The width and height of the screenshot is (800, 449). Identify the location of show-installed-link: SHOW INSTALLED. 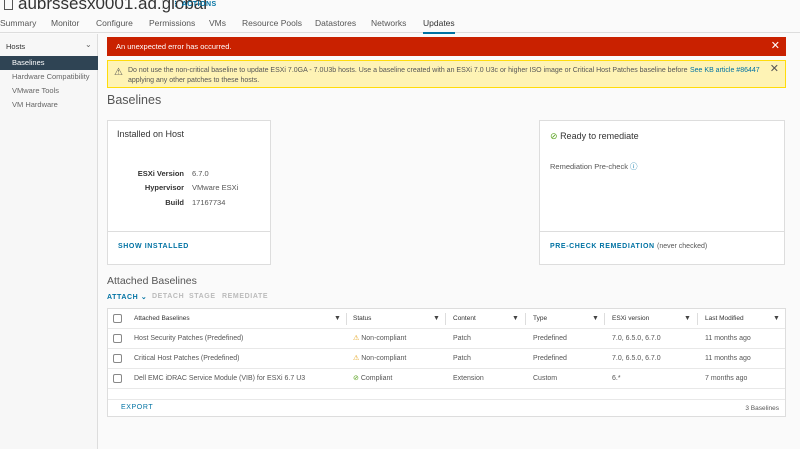
(153, 246).